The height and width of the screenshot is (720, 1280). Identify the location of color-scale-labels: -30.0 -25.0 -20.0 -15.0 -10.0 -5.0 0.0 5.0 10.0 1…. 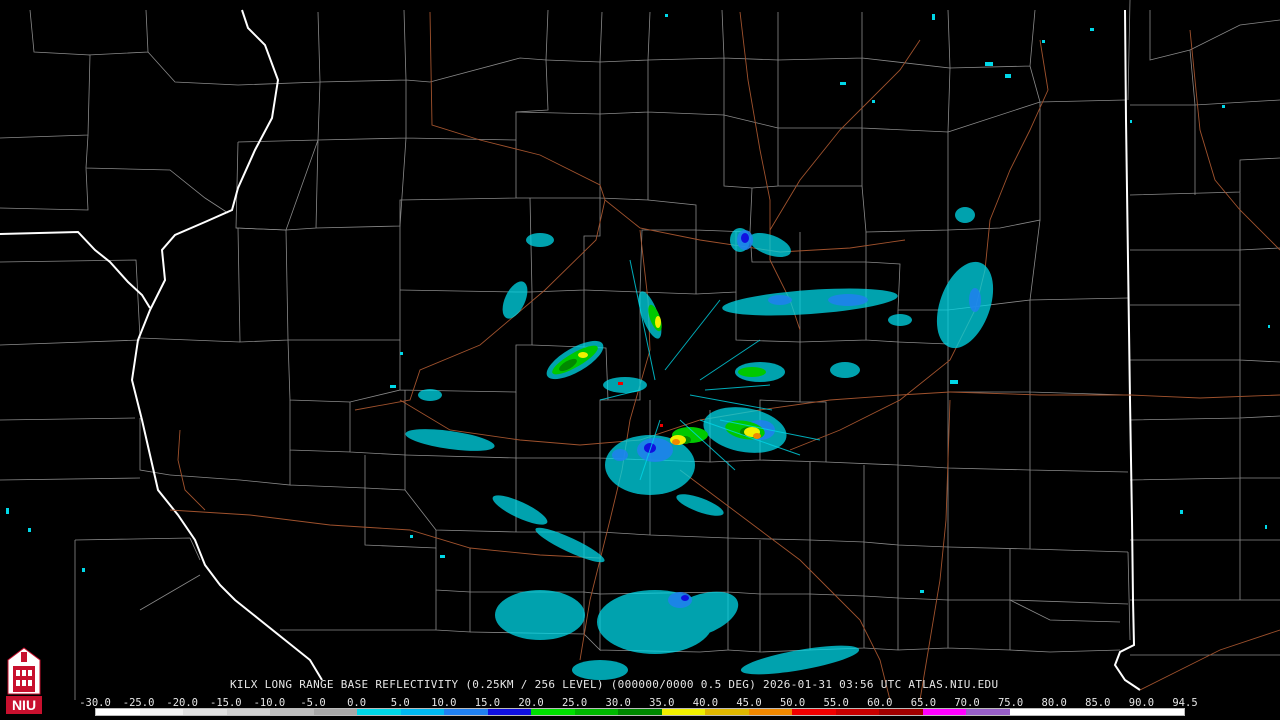
(638, 703).